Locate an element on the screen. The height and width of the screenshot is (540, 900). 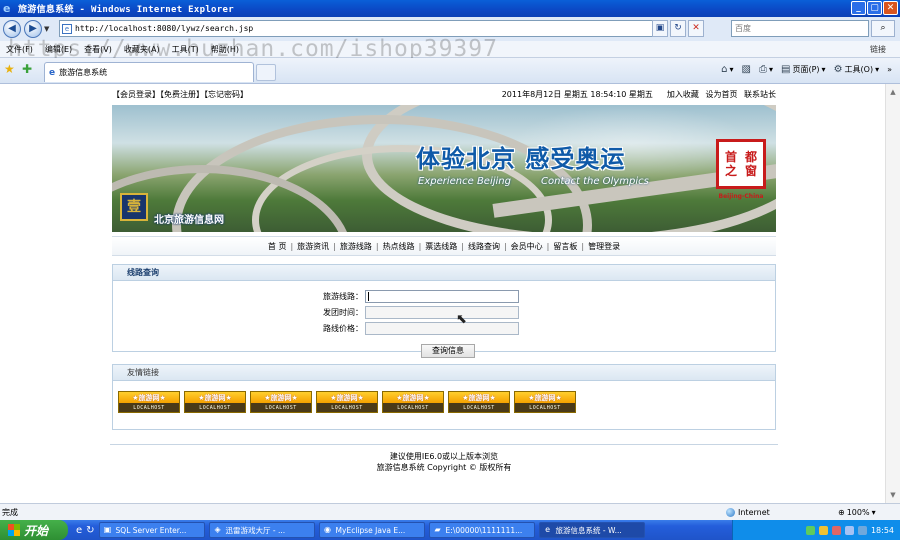
tray-security-icon is located at coordinates (823, 530).